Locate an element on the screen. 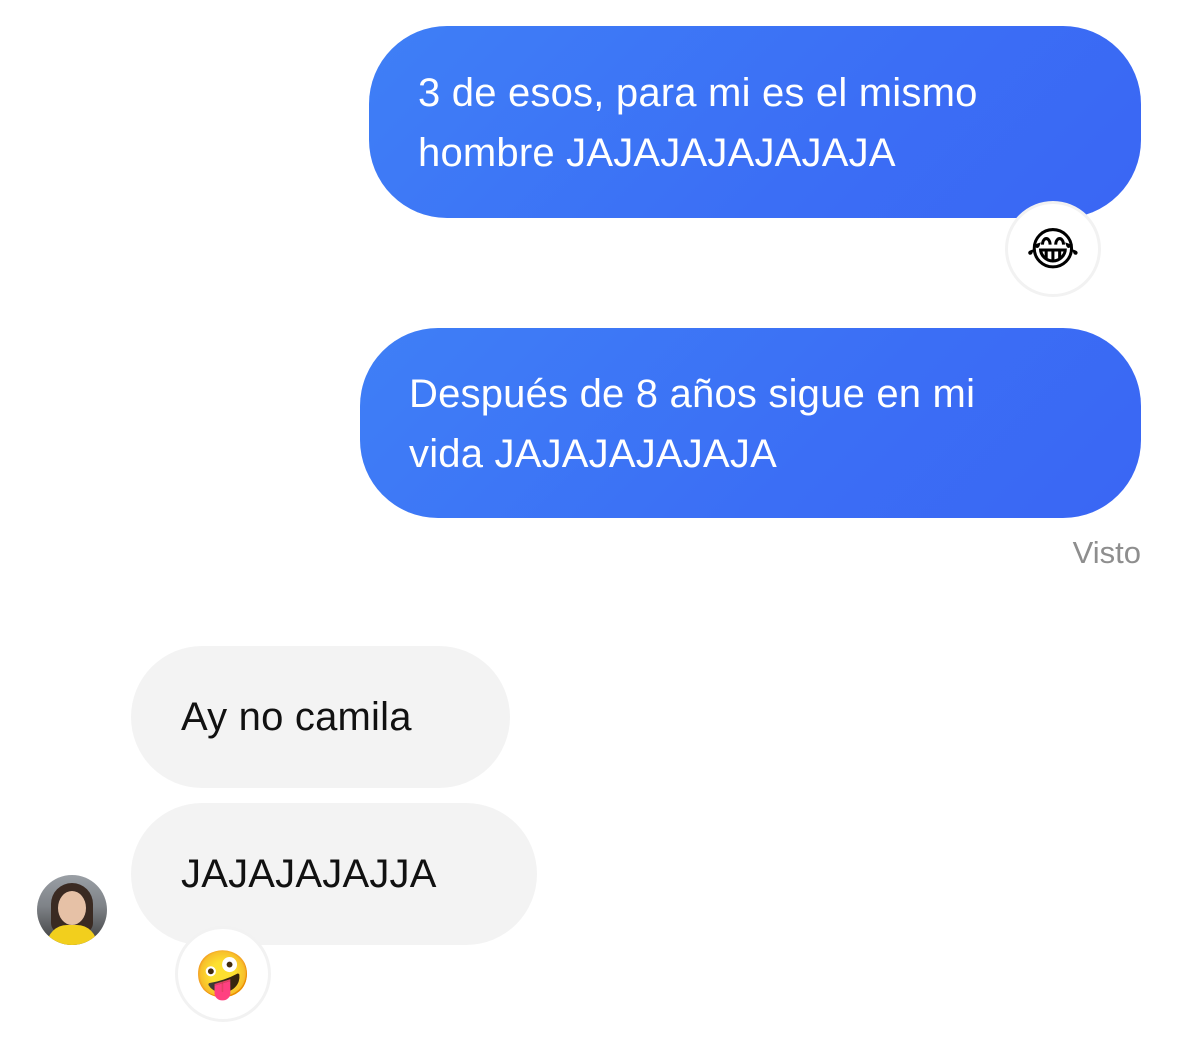 The height and width of the screenshot is (1047, 1179). message-text-line: Después de 8 años sigue en mi is located at coordinates (692, 394).